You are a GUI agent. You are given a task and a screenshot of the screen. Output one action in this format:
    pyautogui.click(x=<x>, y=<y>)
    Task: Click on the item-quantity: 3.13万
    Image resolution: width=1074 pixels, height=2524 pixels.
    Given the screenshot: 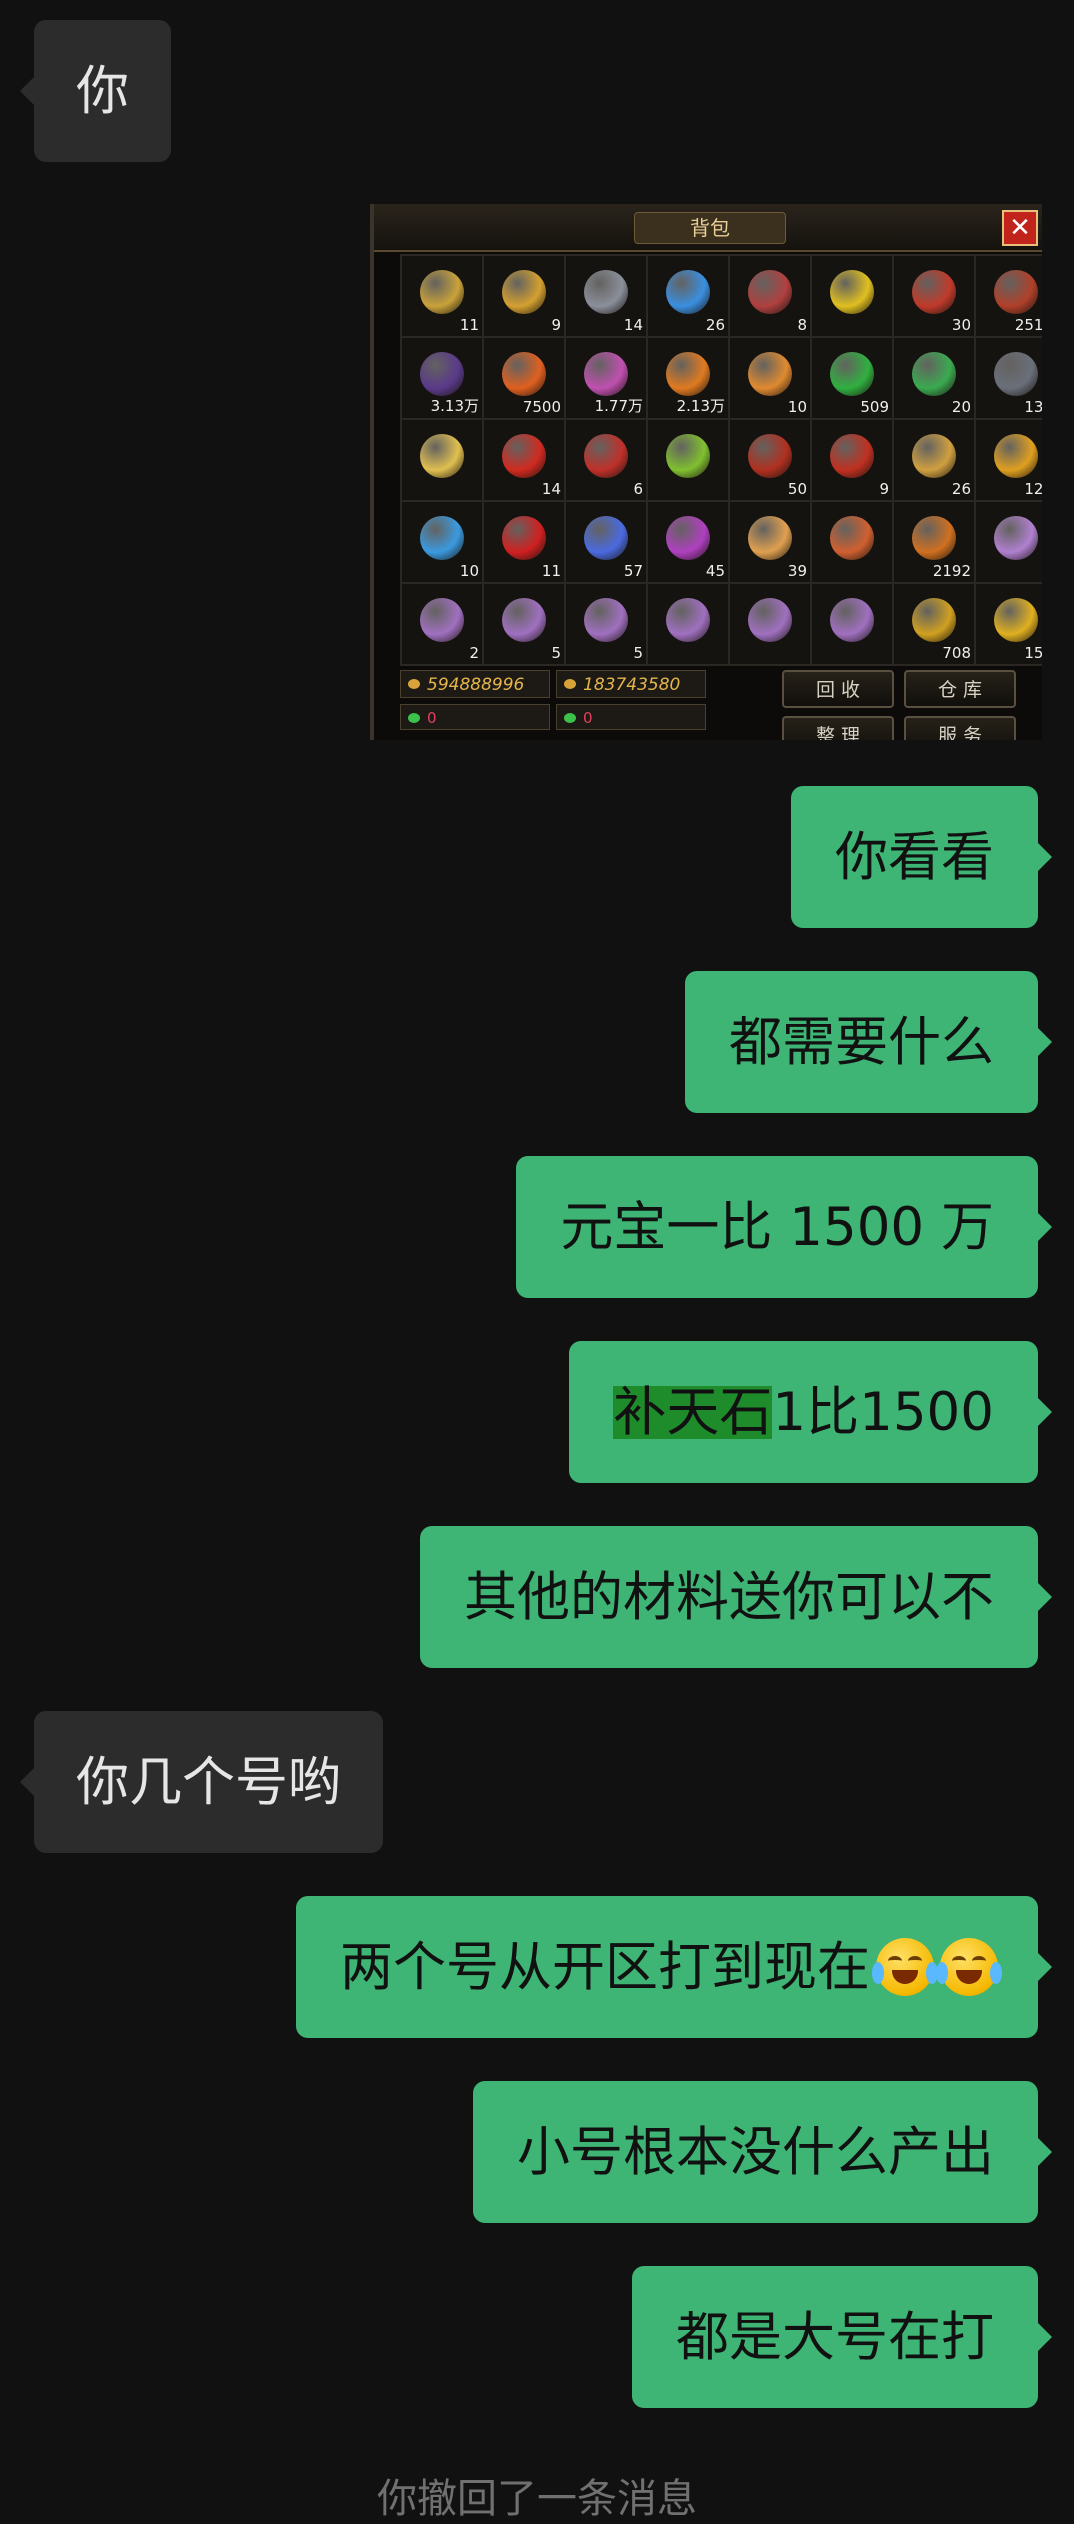 What is the action you would take?
    pyautogui.click(x=454, y=406)
    